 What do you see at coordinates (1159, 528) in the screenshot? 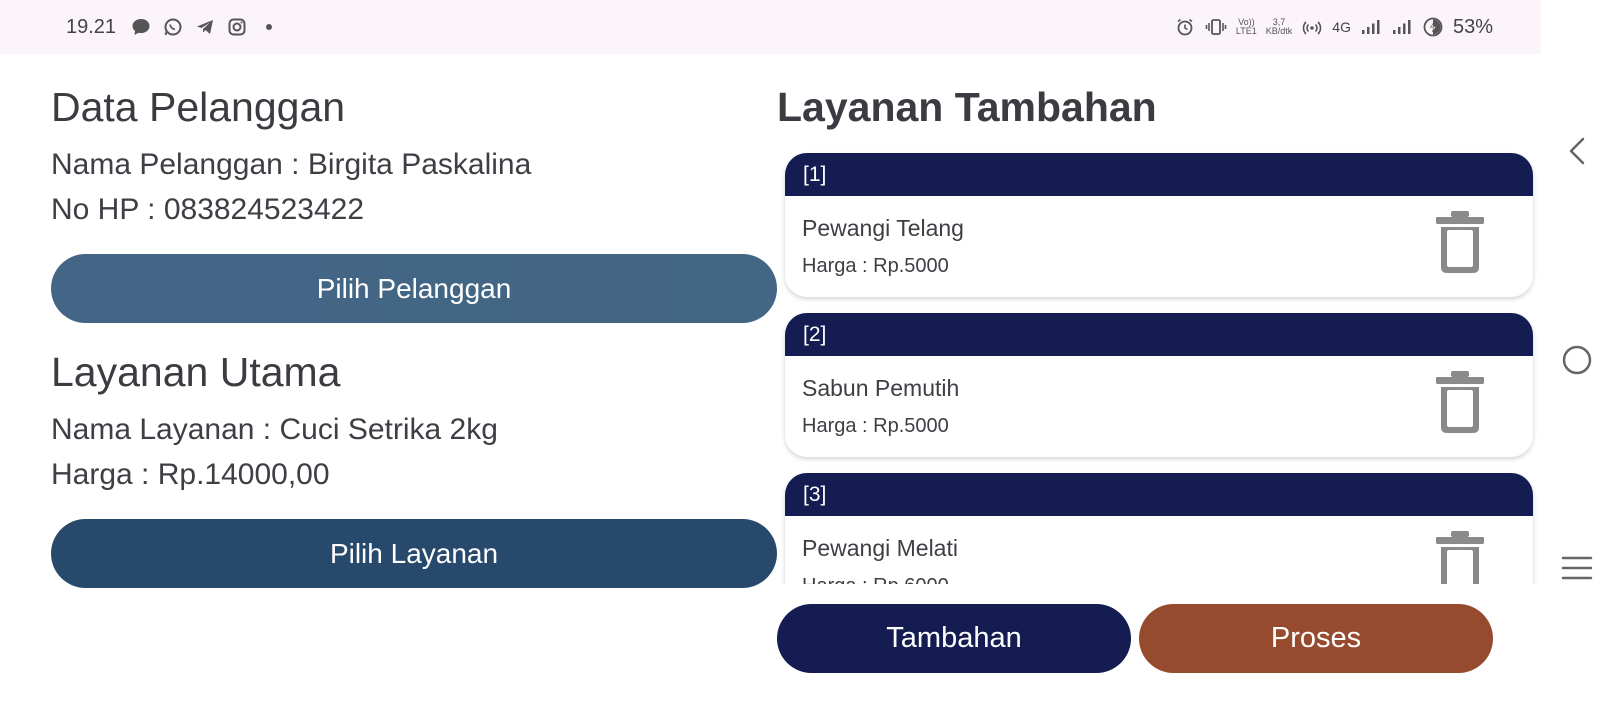
I see `extra-service-card: [3] Pewangi Melati Harga : Rp.6000` at bounding box center [1159, 528].